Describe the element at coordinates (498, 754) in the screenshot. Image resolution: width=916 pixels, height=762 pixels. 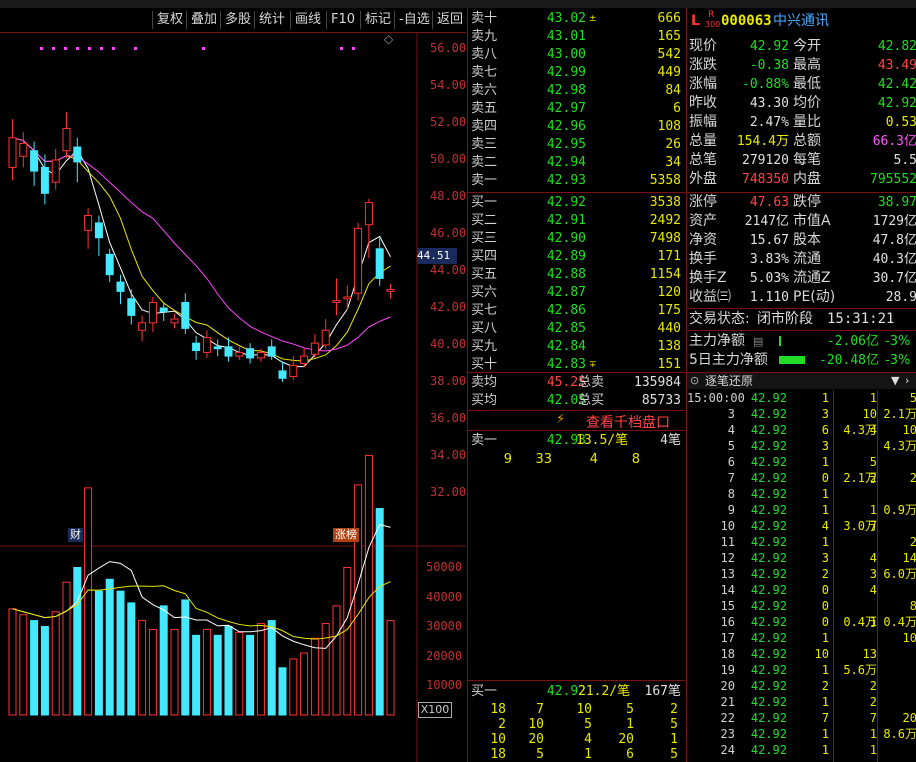
I see `queue-volume: 18` at that location.